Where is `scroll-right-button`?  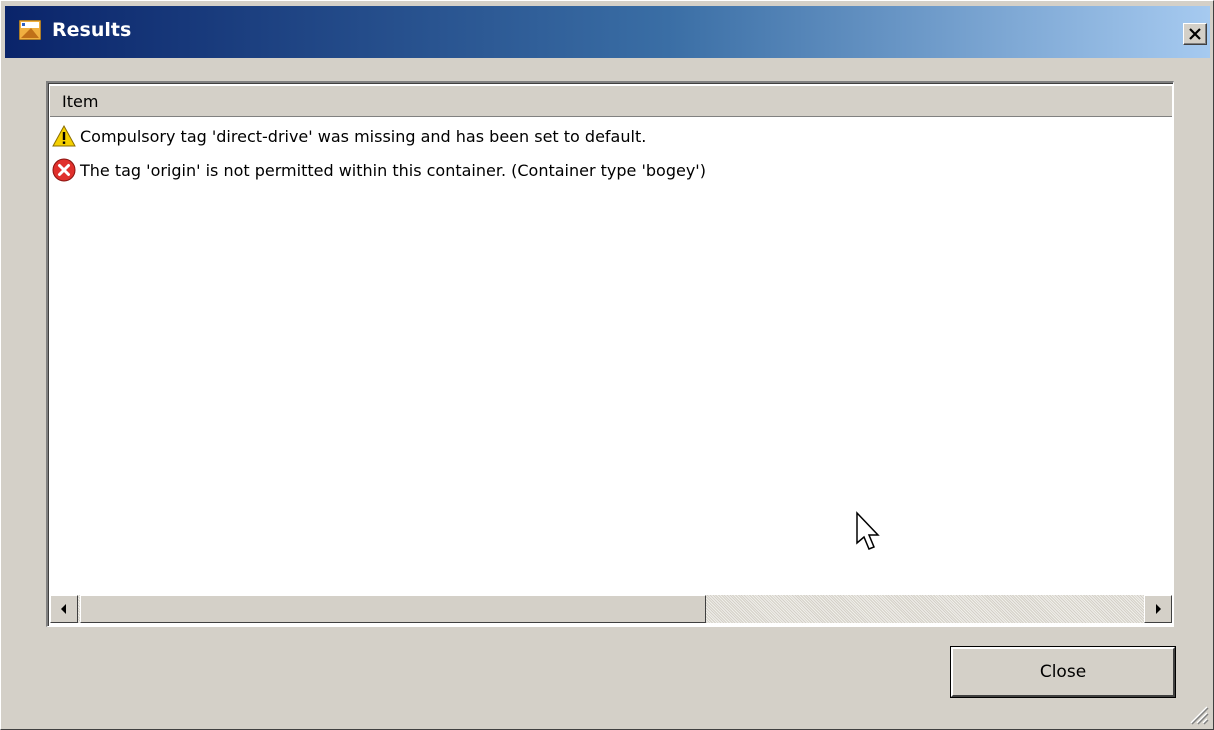
scroll-right-button is located at coordinates (1158, 609).